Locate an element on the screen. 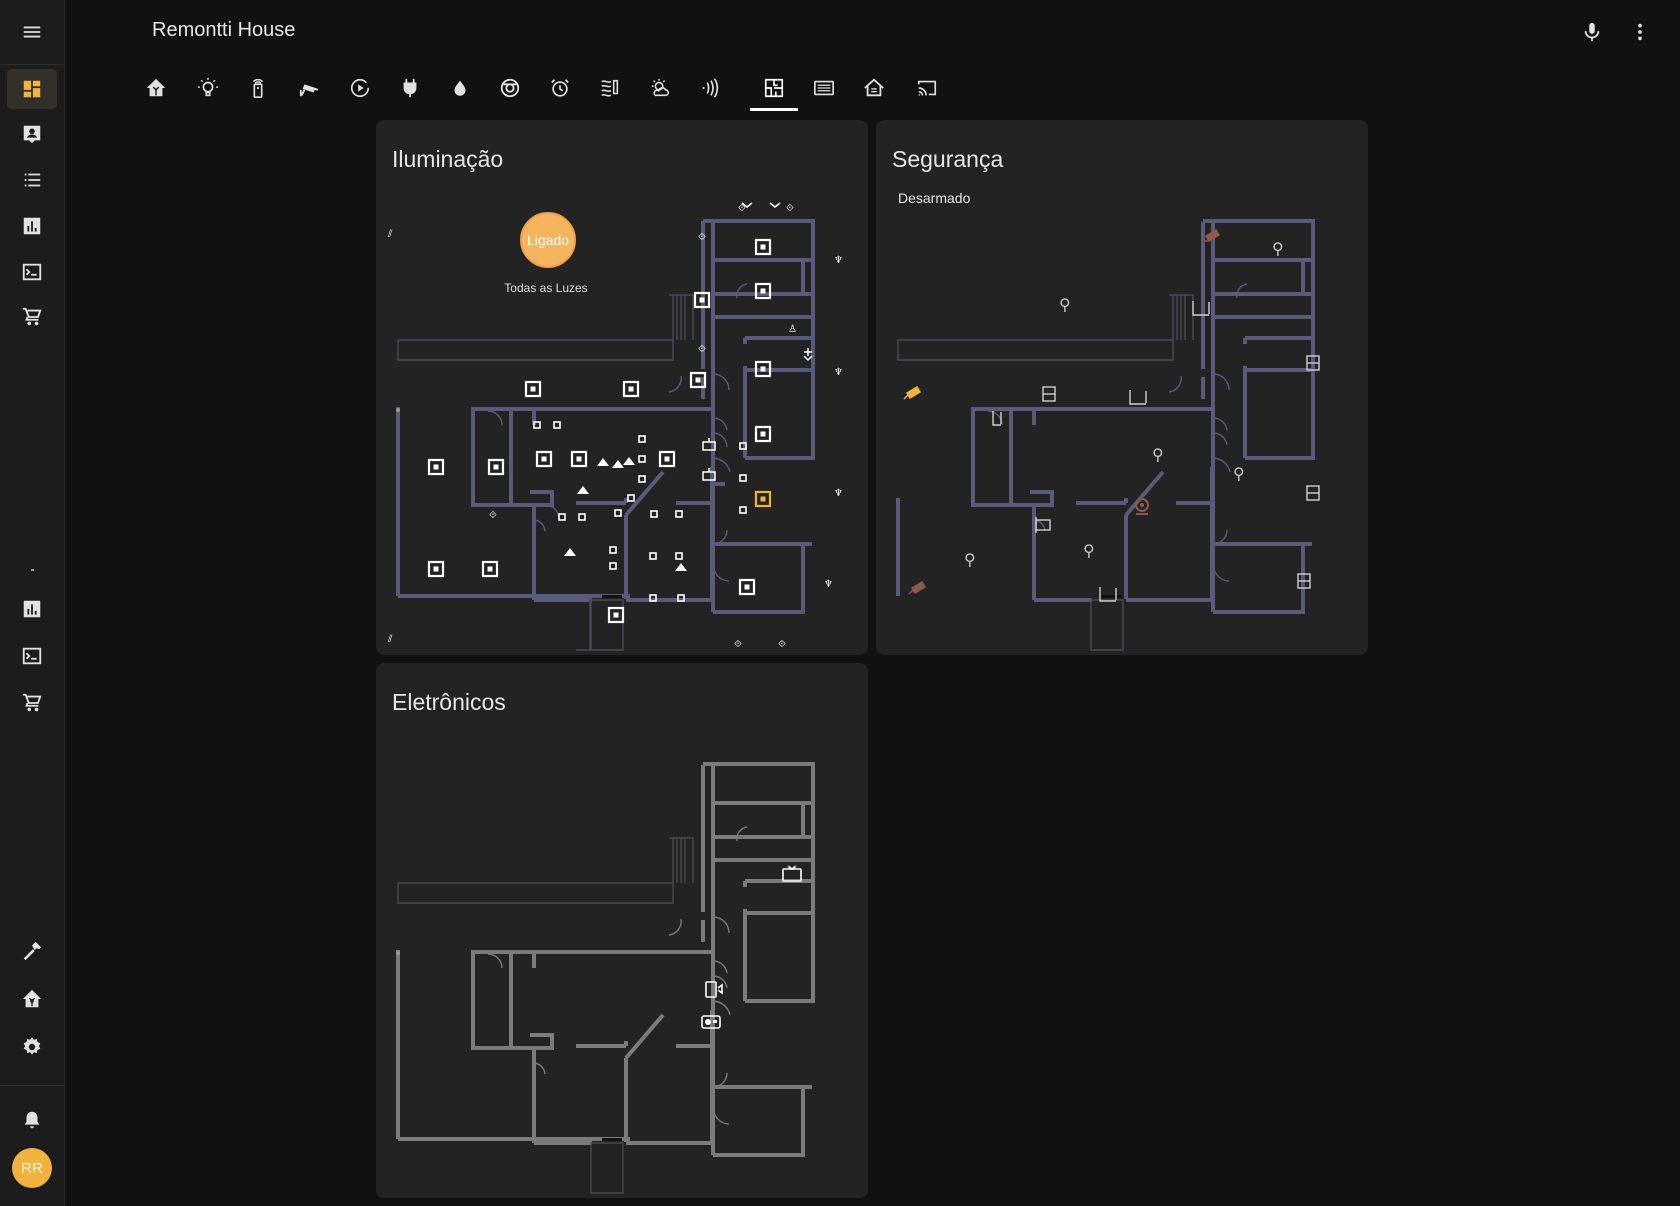  dots-vertical-icon is located at coordinates (1640, 32).